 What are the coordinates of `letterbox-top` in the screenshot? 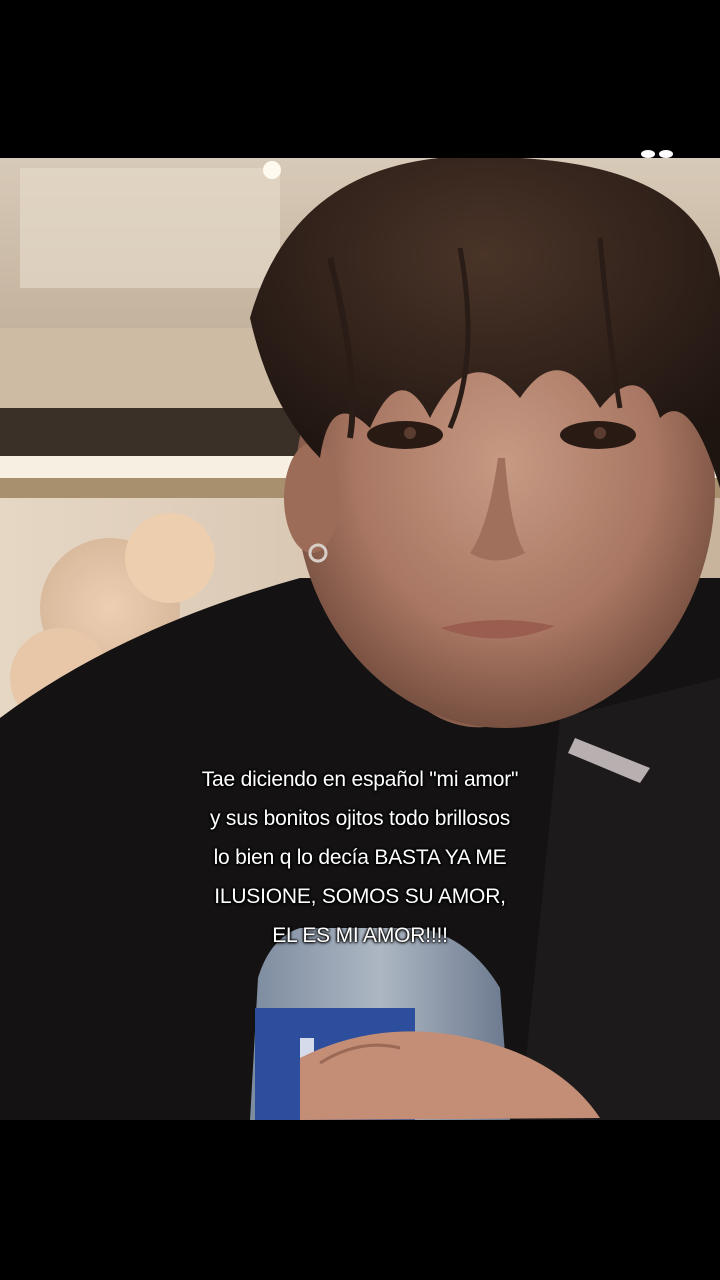 It's located at (360, 79).